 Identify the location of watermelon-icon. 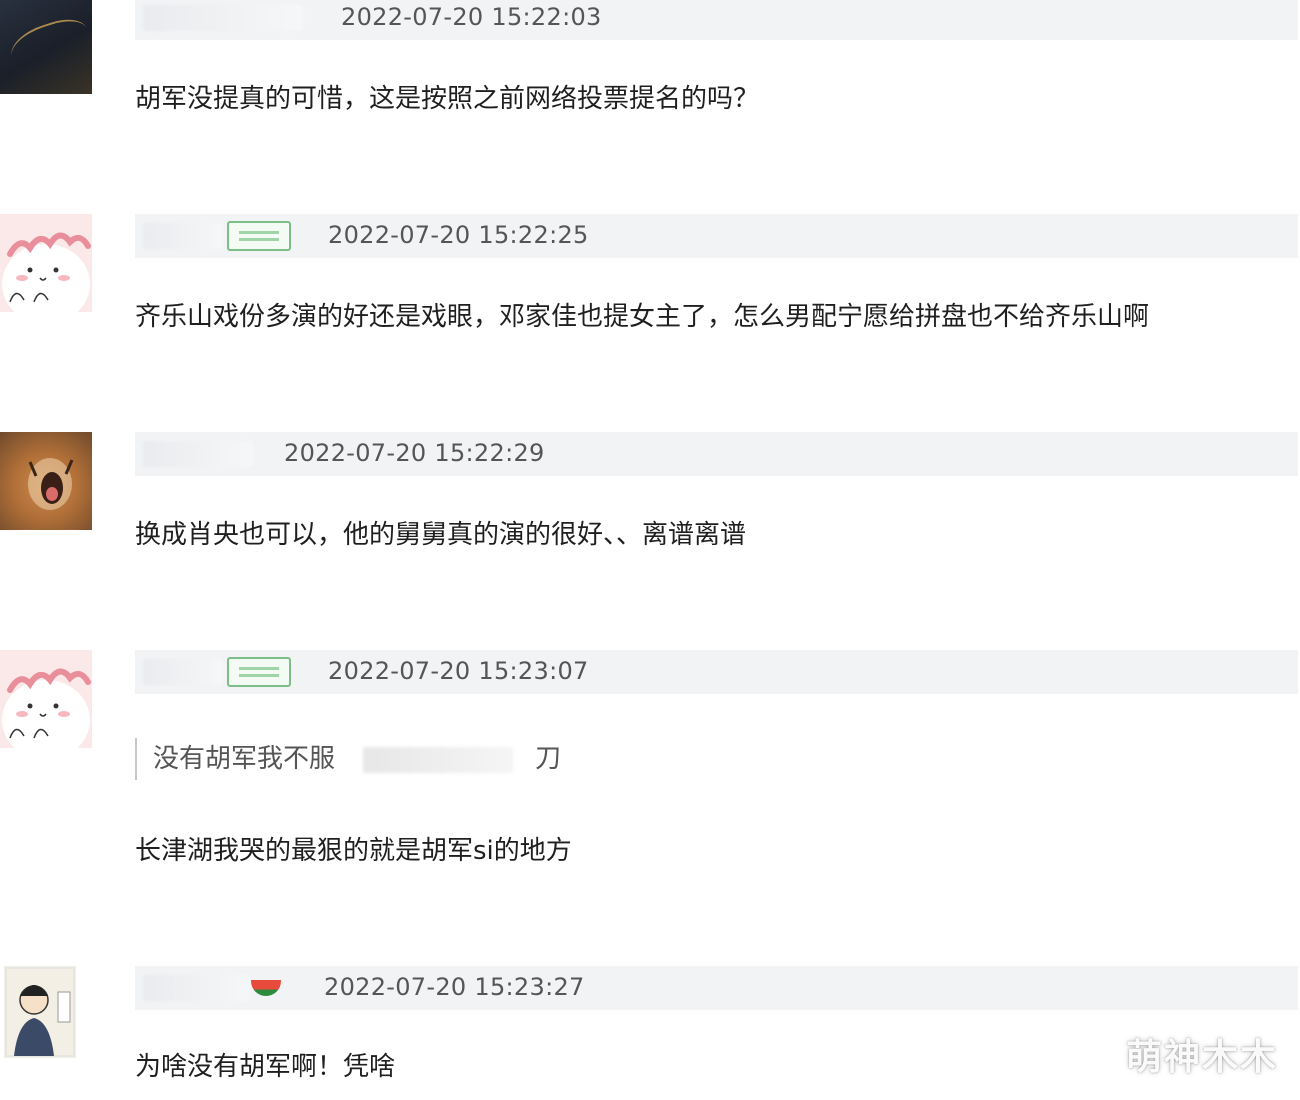
(266, 988).